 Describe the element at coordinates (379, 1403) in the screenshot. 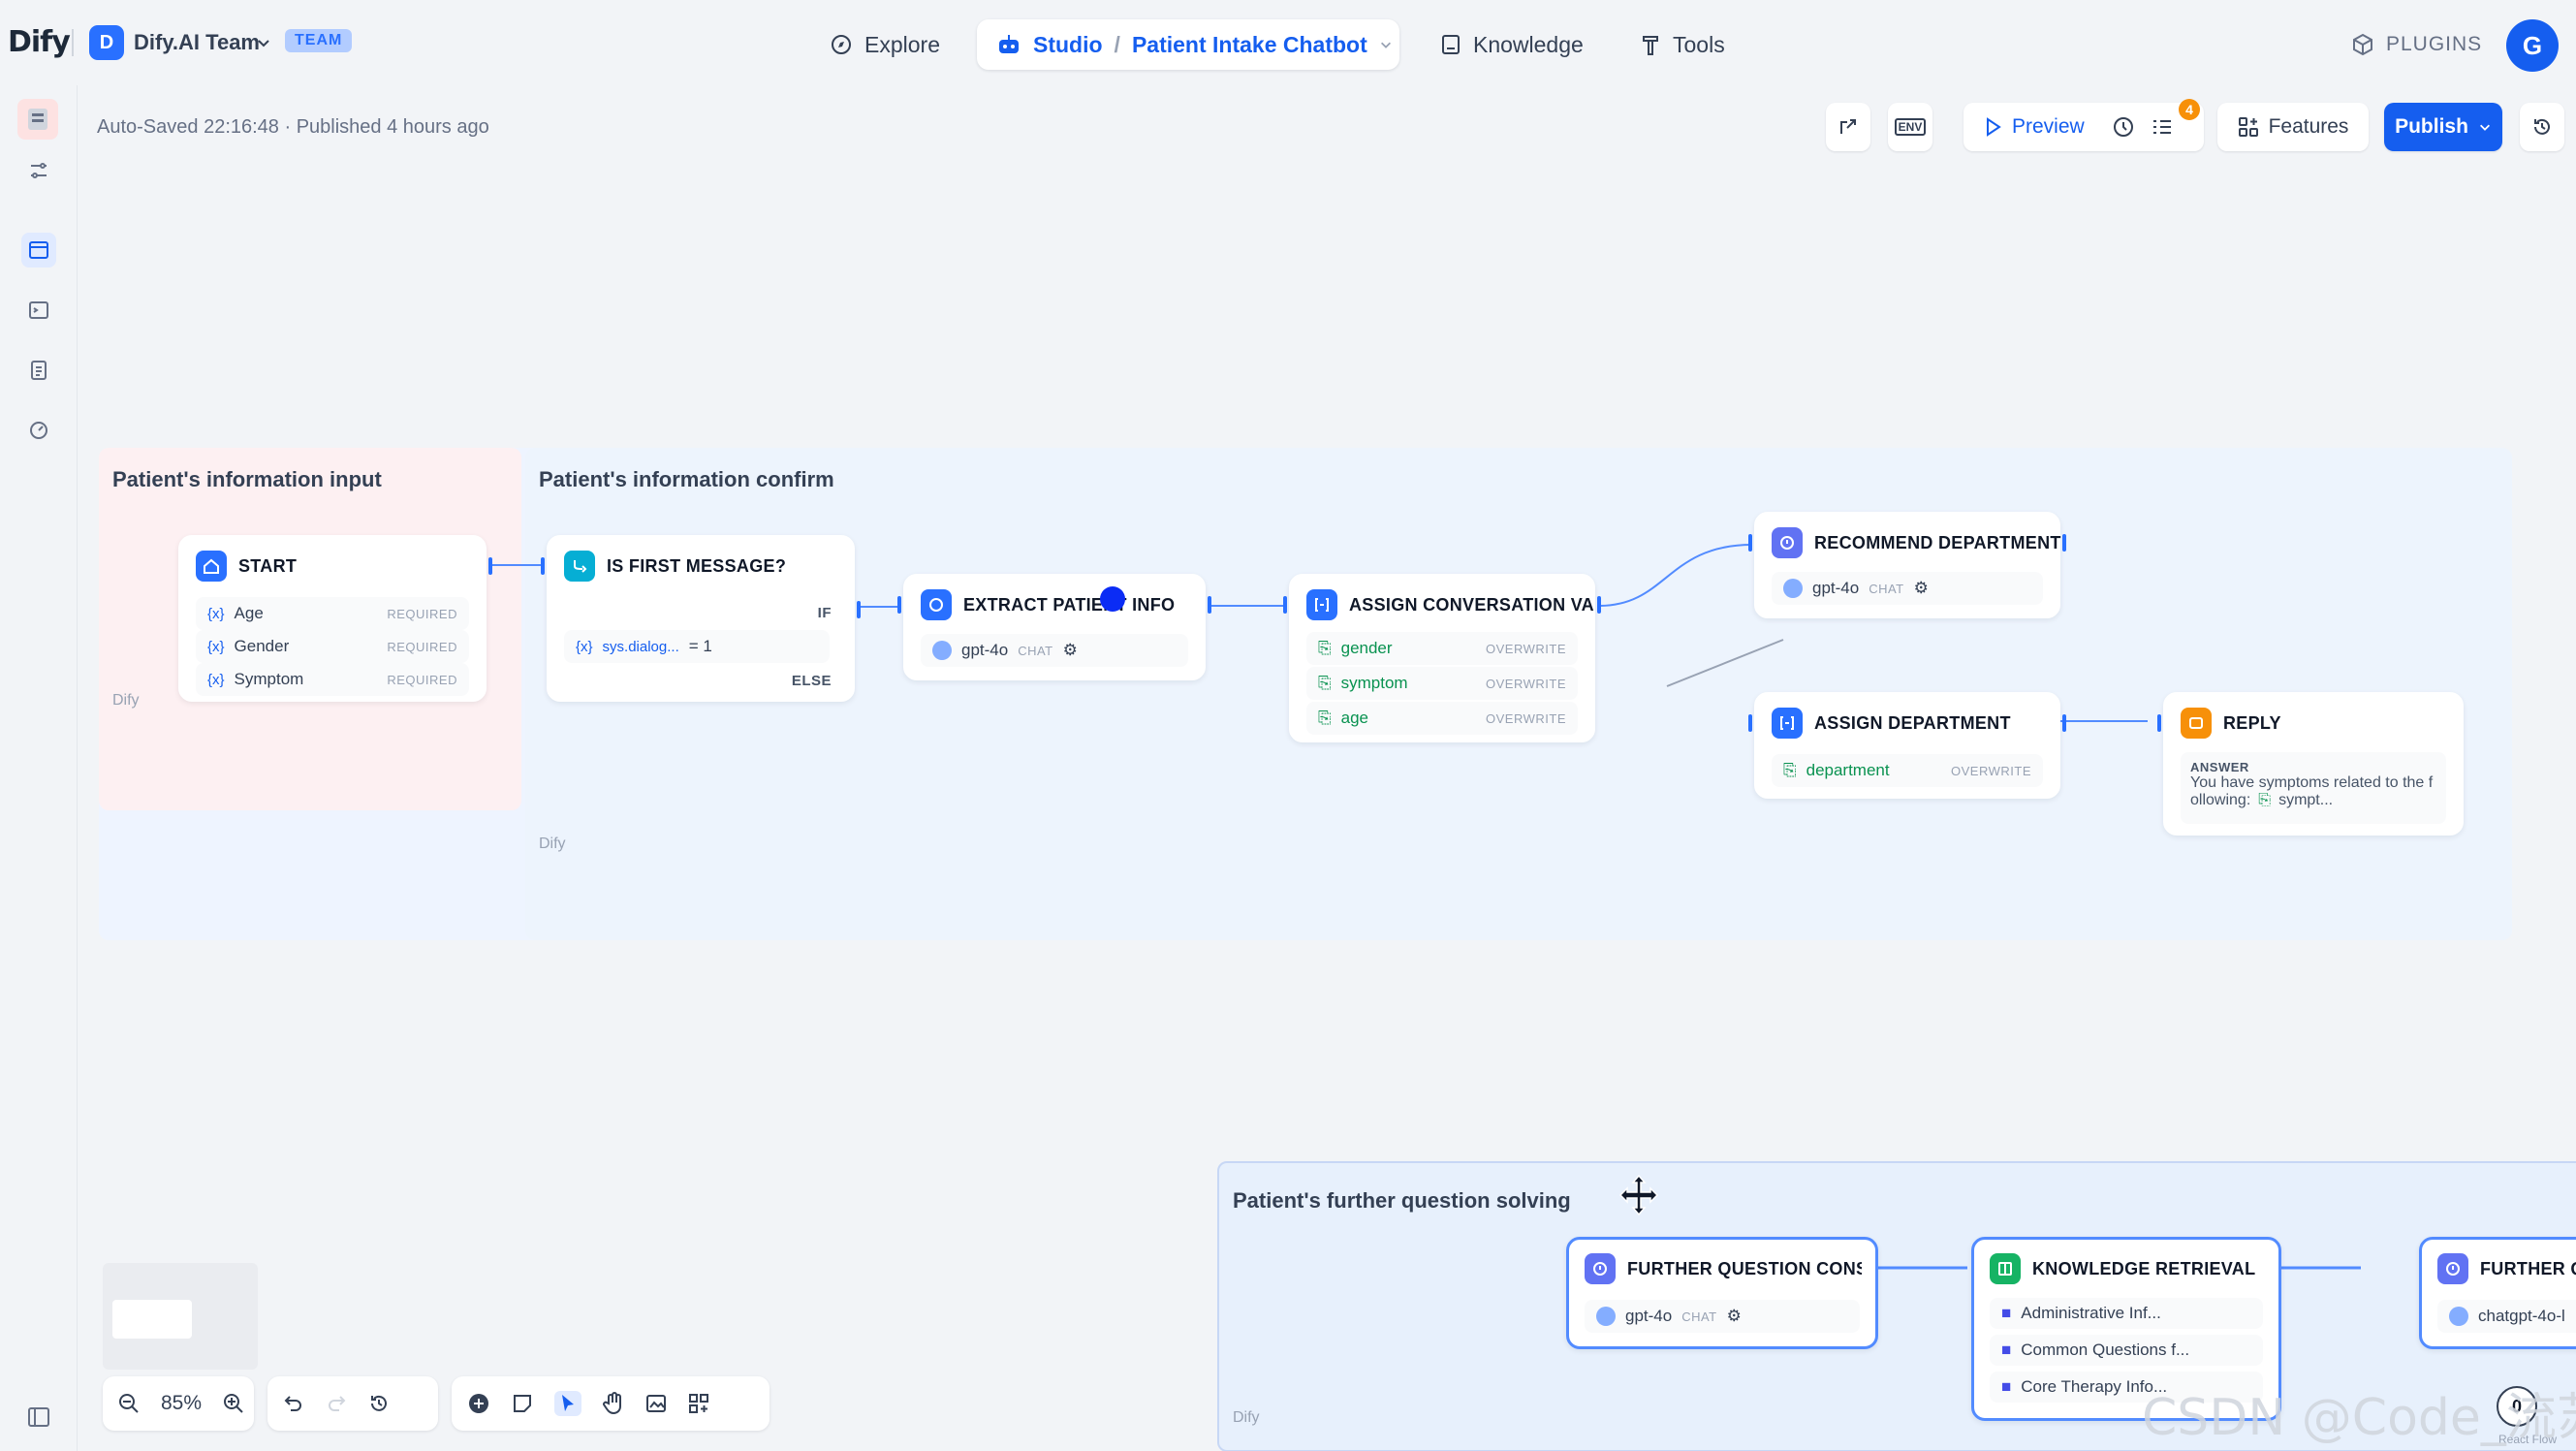

I see `history-icon` at that location.